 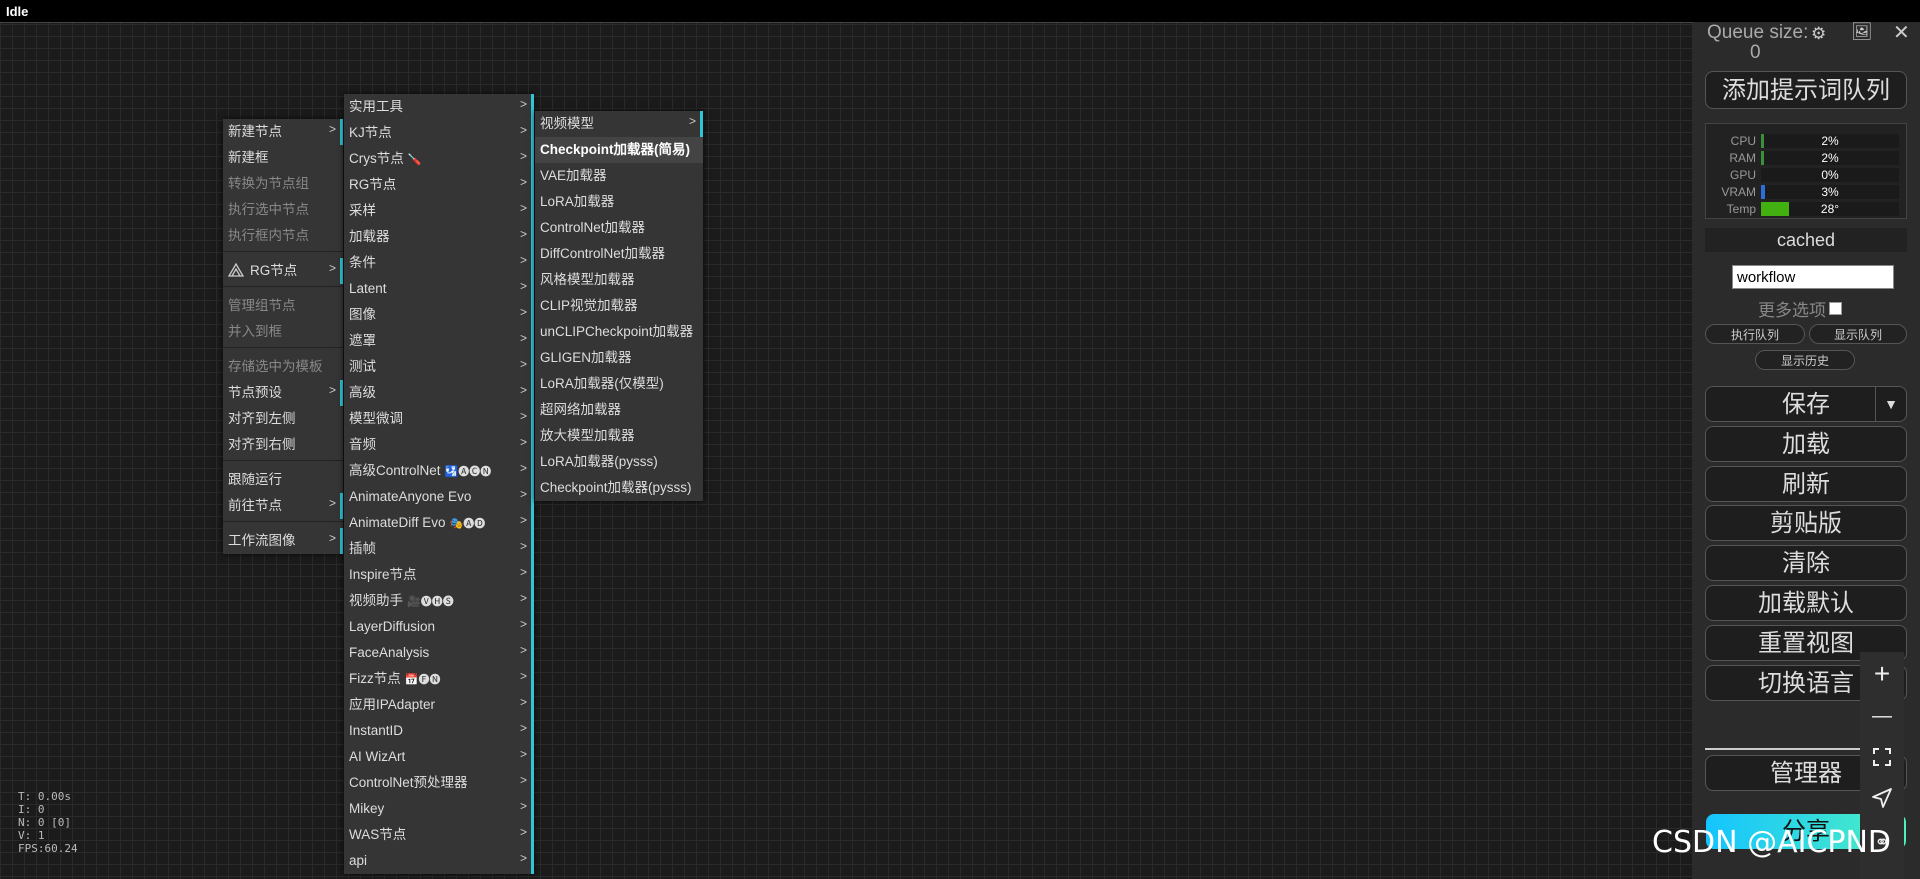 I want to click on clear-button: 清除, so click(x=1806, y=563).